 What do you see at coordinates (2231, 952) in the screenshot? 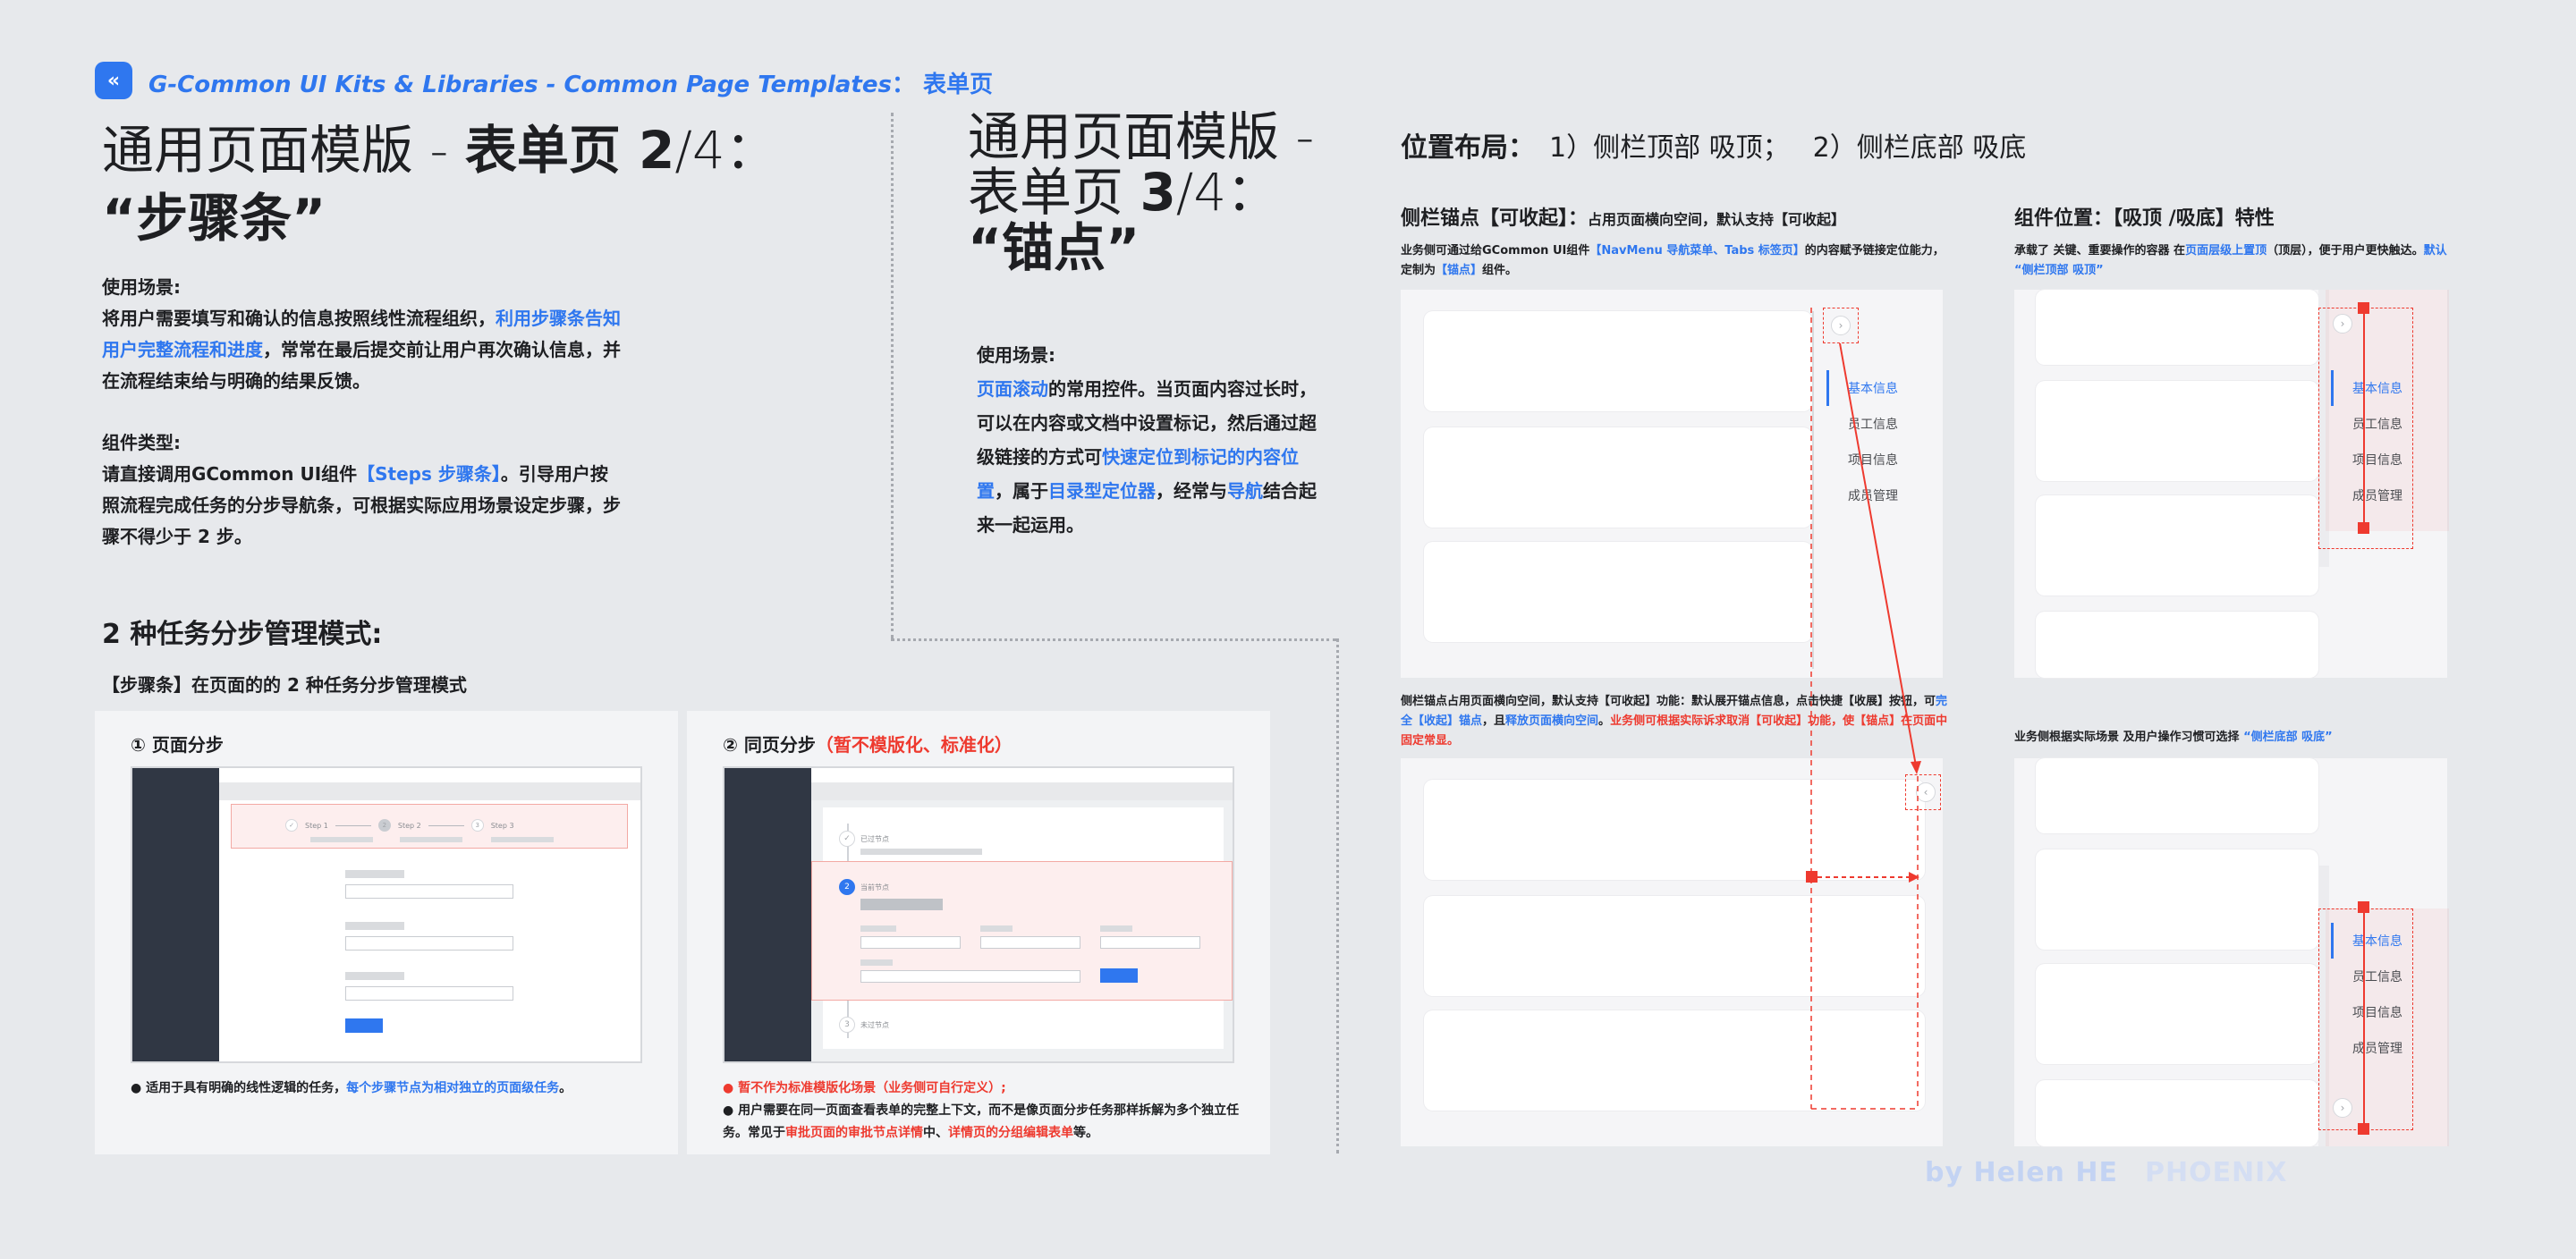
I see `sticky-bottom-preview: 基本信息 员工信息 项目信息 成员管理 ›` at bounding box center [2231, 952].